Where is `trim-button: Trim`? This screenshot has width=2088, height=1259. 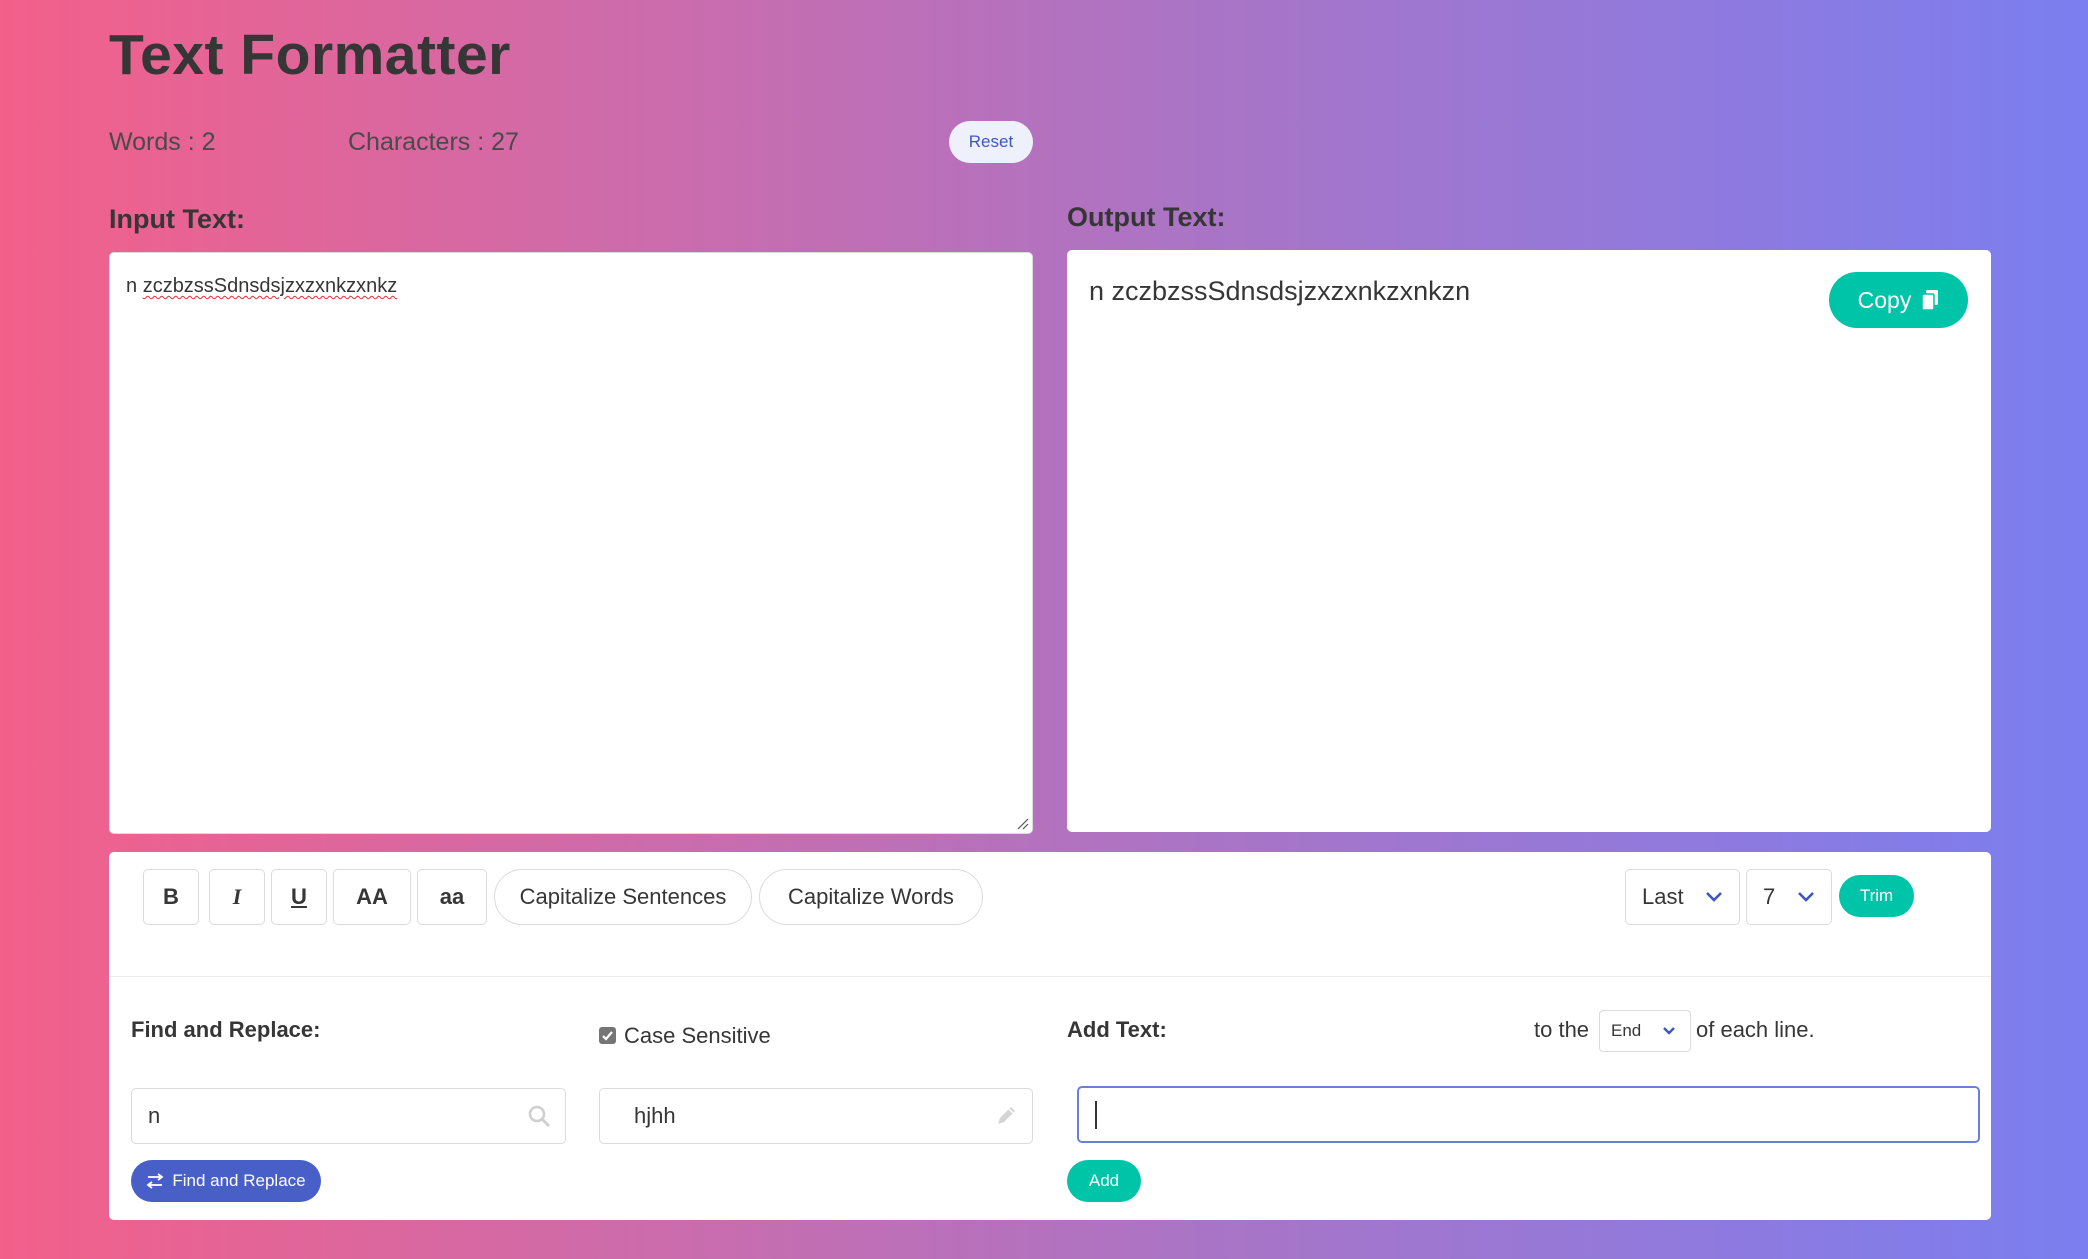 trim-button: Trim is located at coordinates (1876, 896).